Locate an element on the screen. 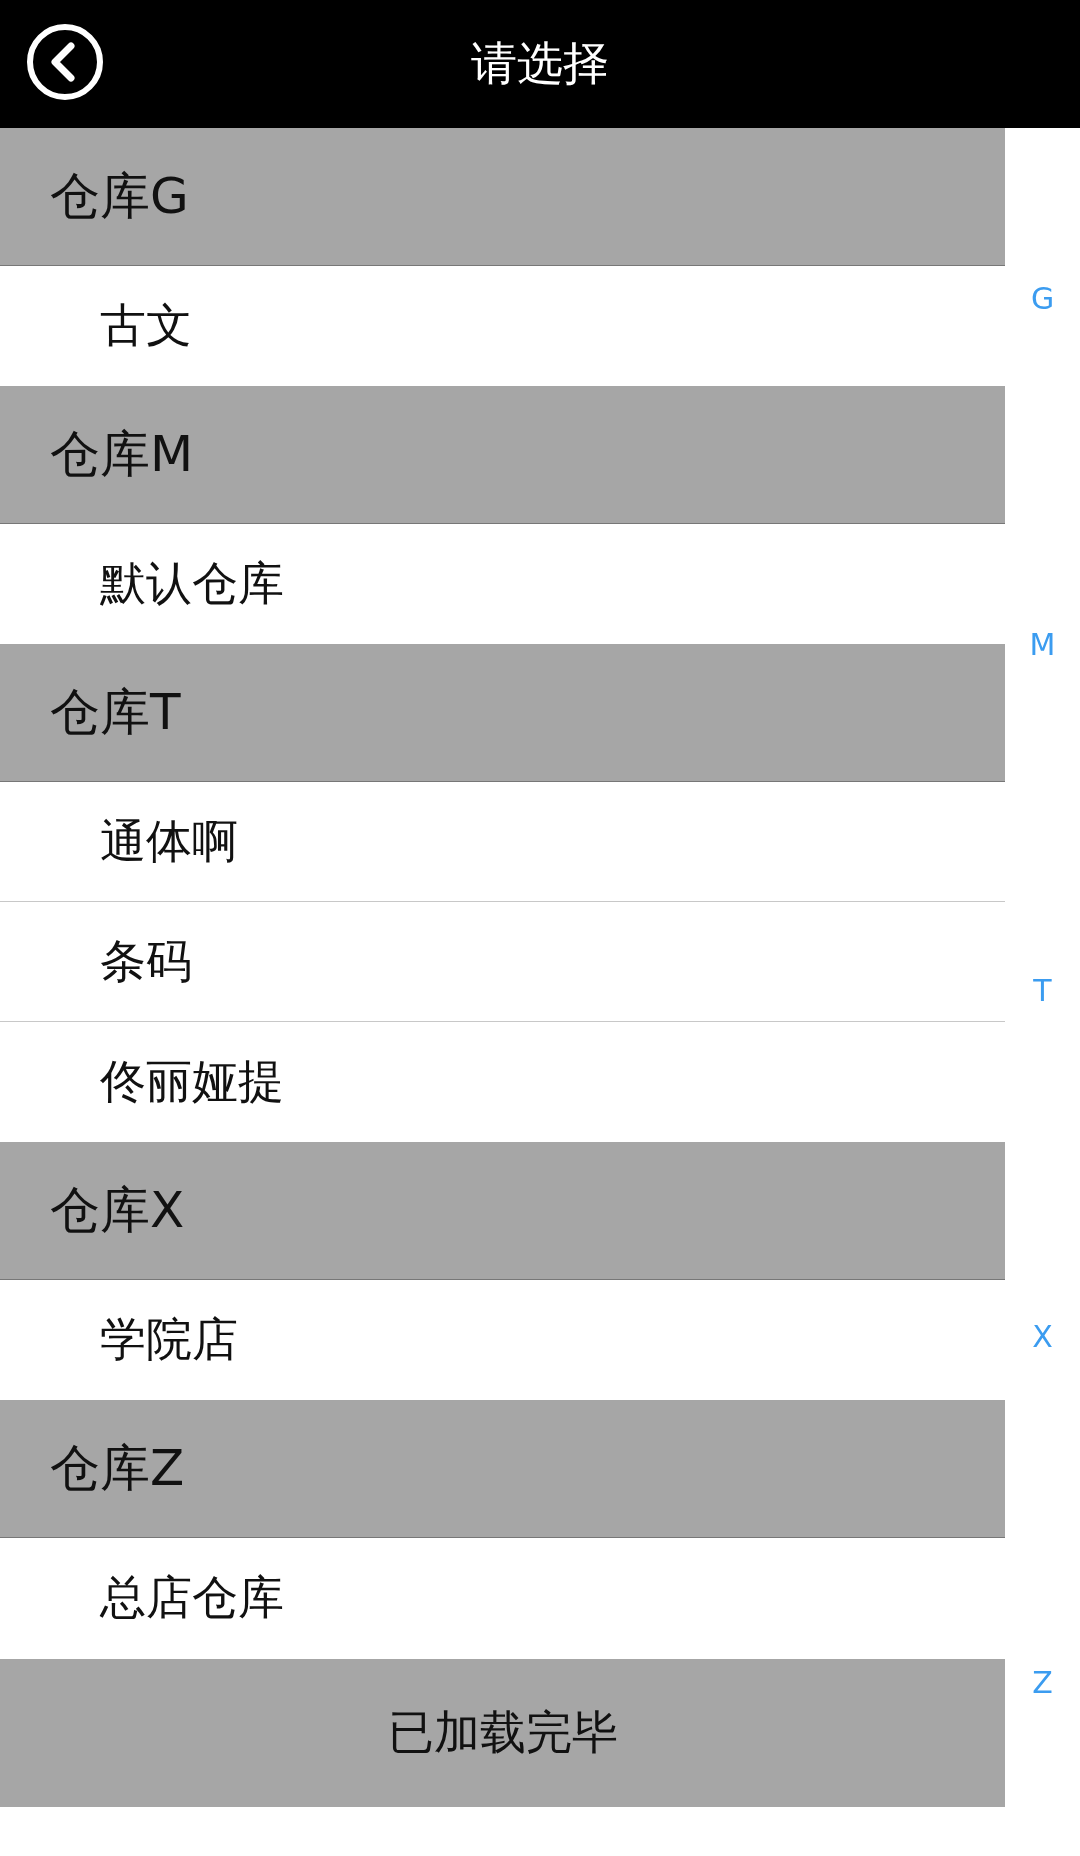 Image resolution: width=1080 pixels, height=1856 pixels. list-item: 通体啊 is located at coordinates (502, 842).